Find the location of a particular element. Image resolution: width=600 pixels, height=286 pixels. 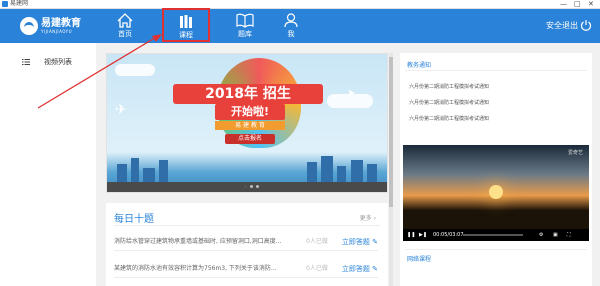

minimize-button: — is located at coordinates (563, 4).